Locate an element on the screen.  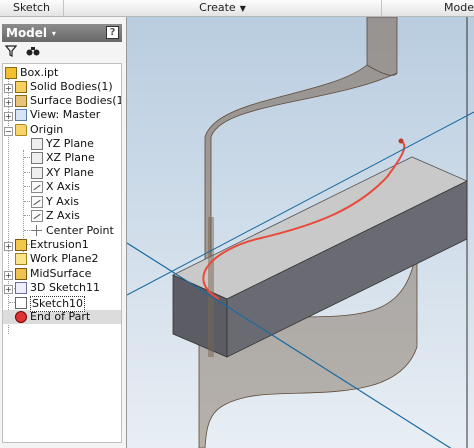
help-button: ? is located at coordinates (112, 32).